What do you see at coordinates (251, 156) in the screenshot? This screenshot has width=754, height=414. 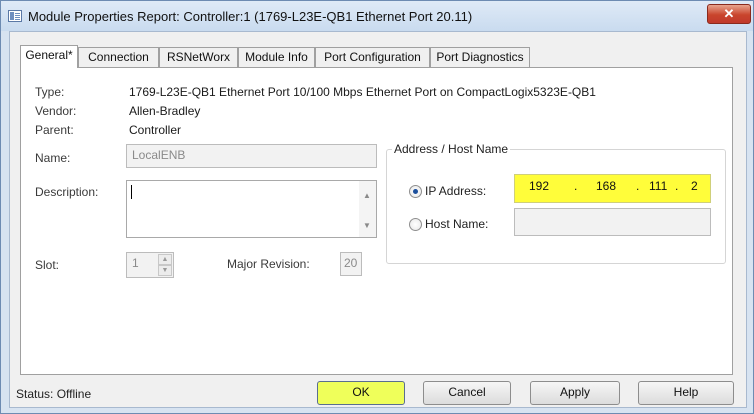 I see `name-field: LocalENB` at bounding box center [251, 156].